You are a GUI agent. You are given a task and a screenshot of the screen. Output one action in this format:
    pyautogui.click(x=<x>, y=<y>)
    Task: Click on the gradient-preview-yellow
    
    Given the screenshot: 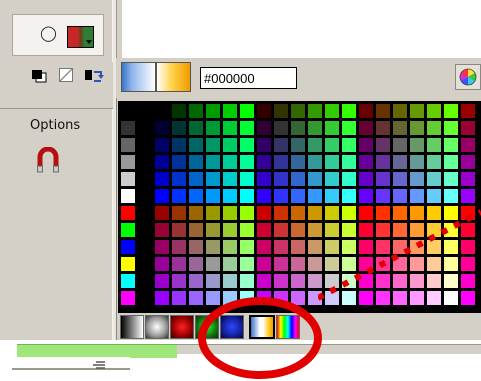 What is the action you would take?
    pyautogui.click(x=173, y=77)
    